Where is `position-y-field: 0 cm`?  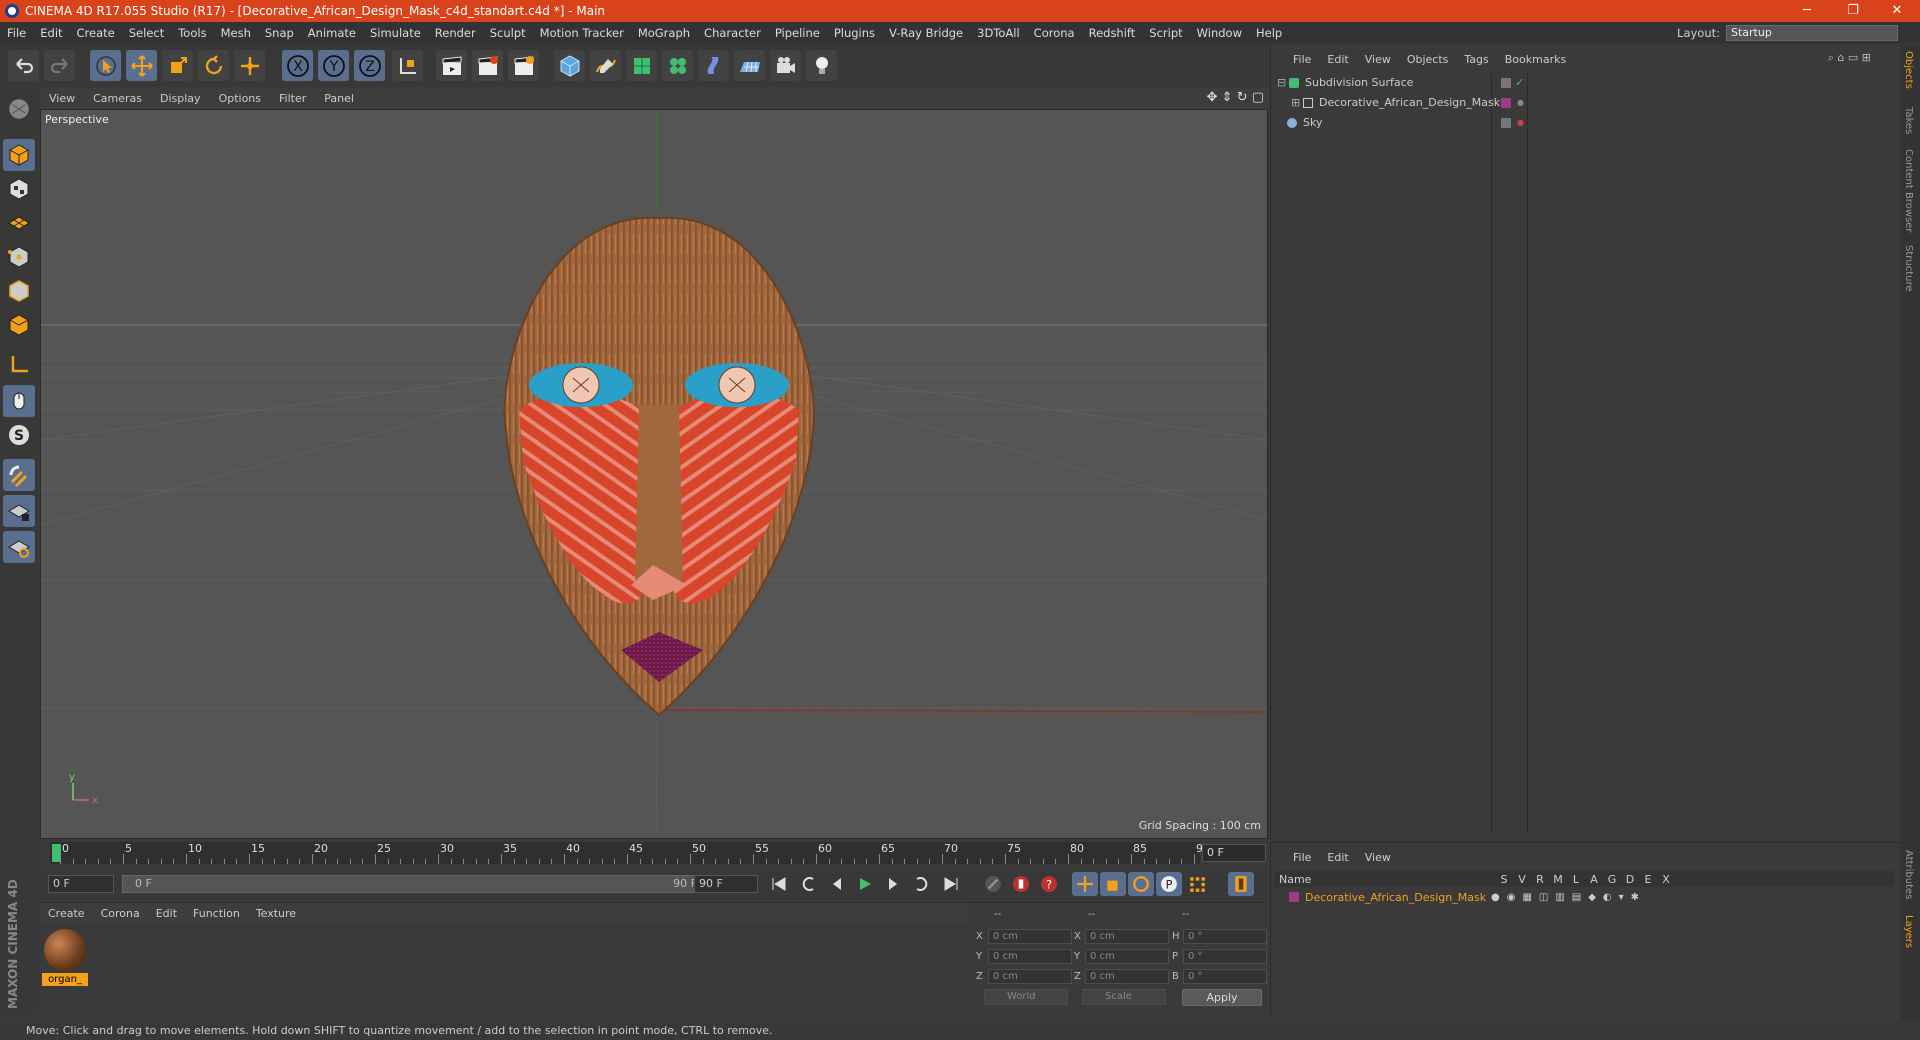
position-y-field: 0 cm is located at coordinates (1030, 956).